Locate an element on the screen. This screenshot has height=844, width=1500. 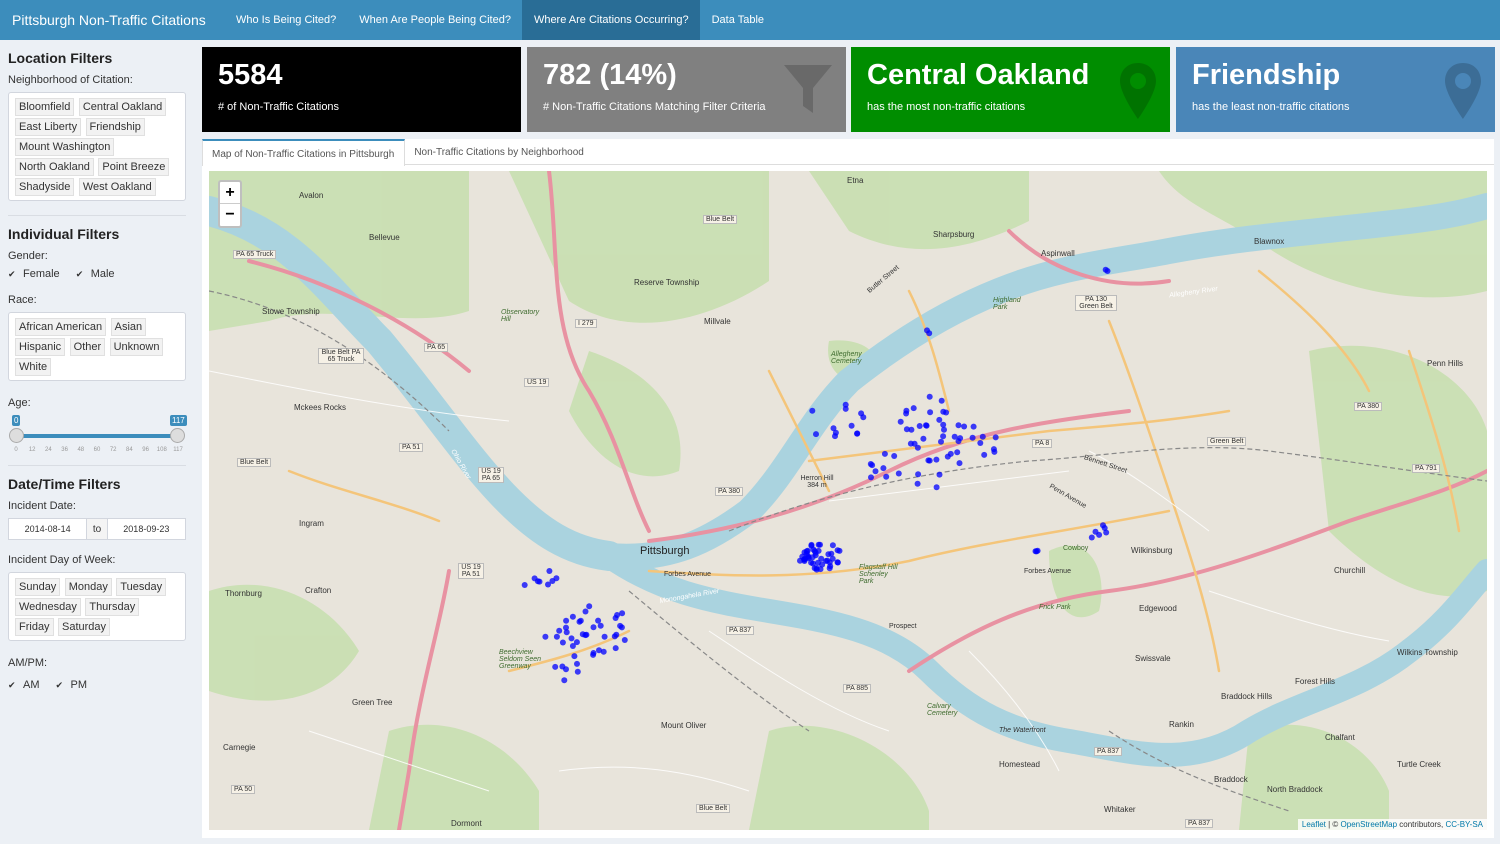
chip-day: Thursday is located at coordinates (112, 607).